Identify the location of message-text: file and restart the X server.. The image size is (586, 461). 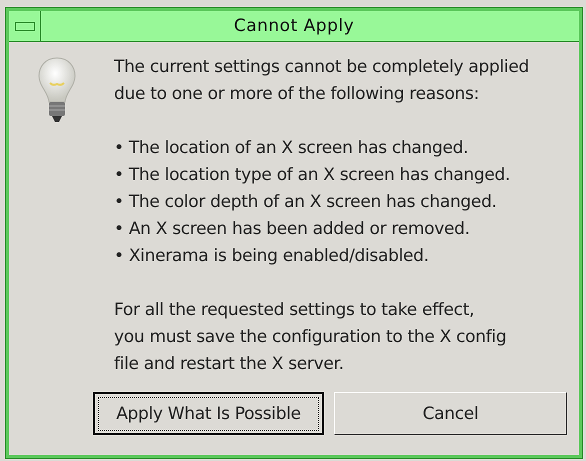
(229, 364).